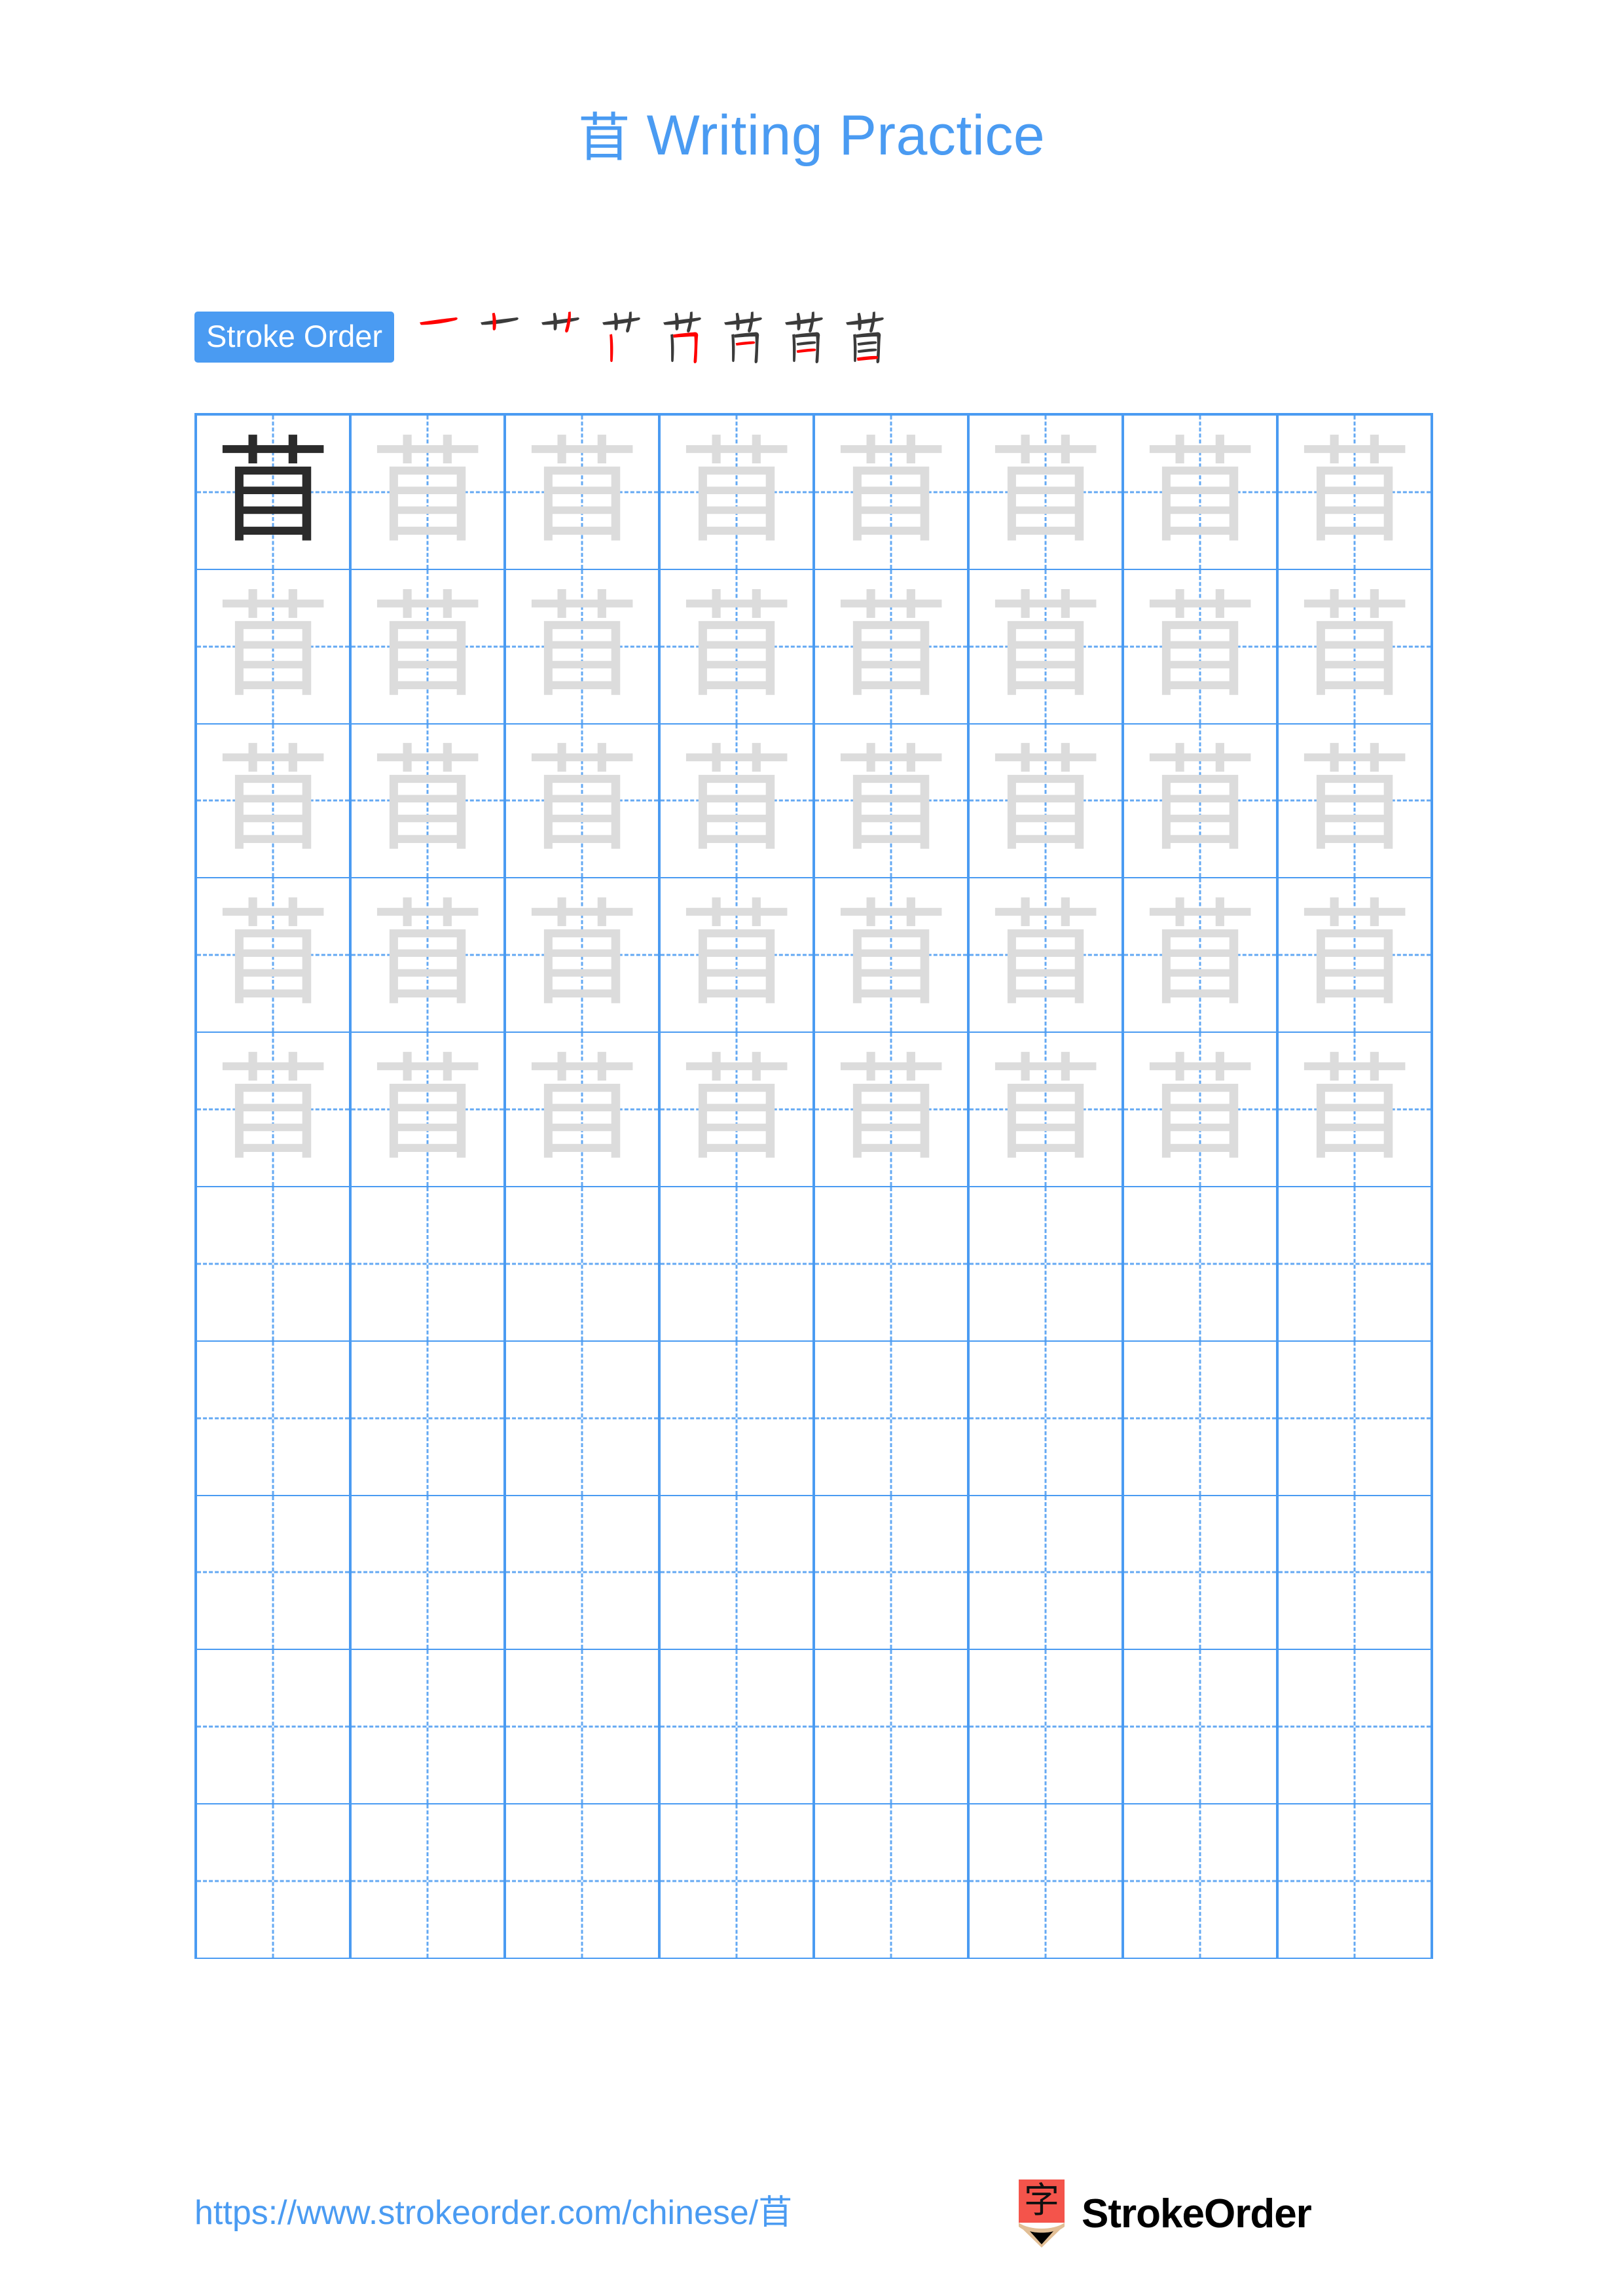  What do you see at coordinates (604, 137) in the screenshot?
I see `title-character: 苜` at bounding box center [604, 137].